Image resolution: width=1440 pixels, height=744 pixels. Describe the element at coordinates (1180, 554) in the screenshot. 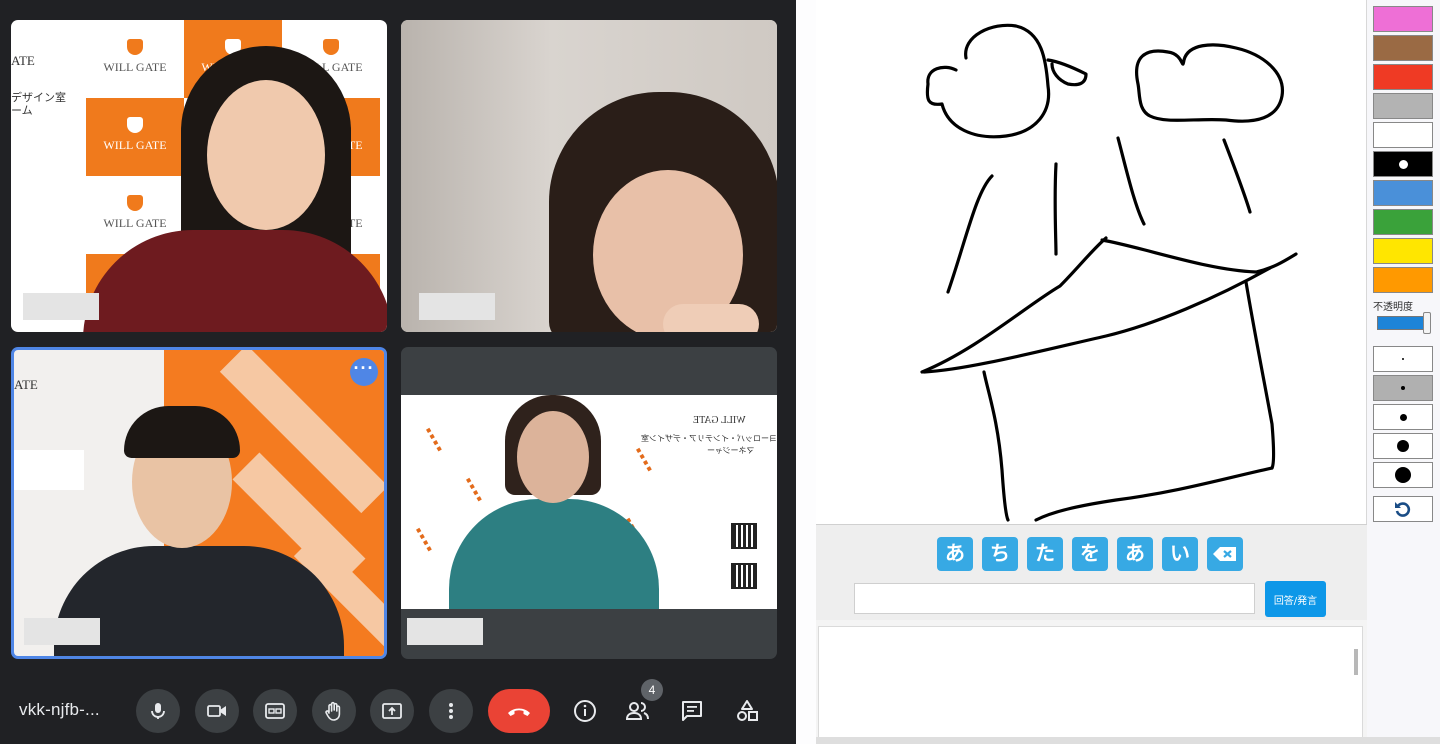

I see `kana-key: い` at that location.